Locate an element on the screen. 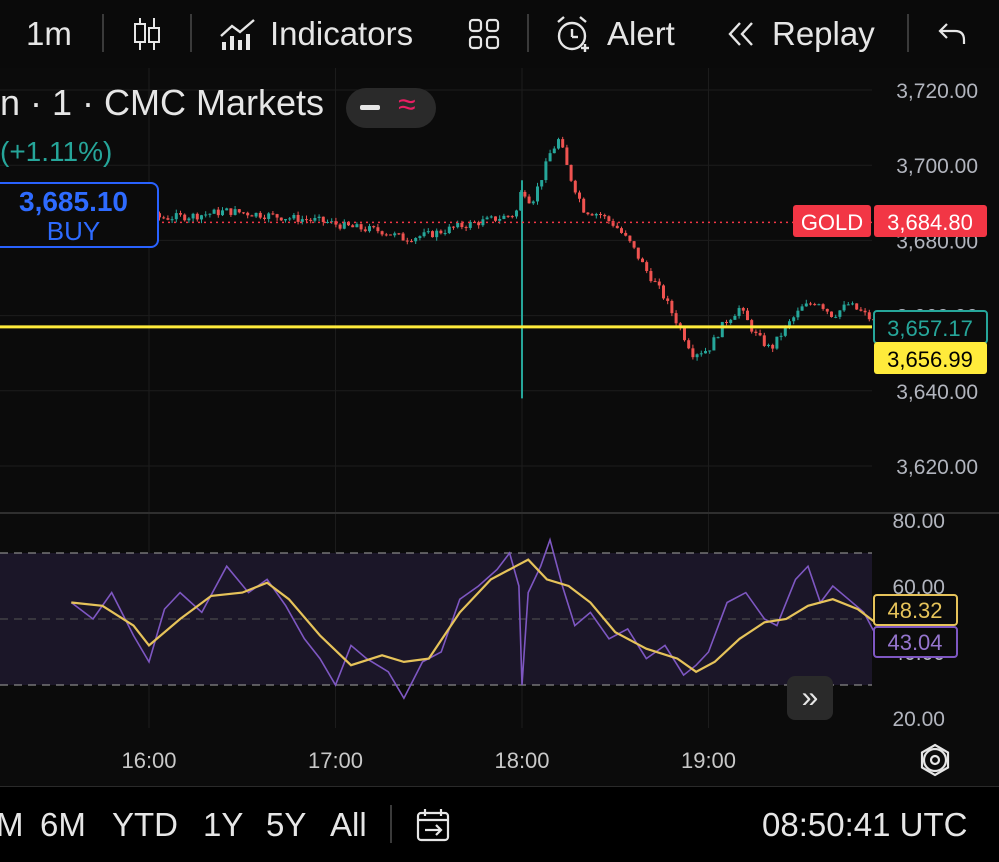 The height and width of the screenshot is (862, 999). range-button-6m: 6M is located at coordinates (63, 824).